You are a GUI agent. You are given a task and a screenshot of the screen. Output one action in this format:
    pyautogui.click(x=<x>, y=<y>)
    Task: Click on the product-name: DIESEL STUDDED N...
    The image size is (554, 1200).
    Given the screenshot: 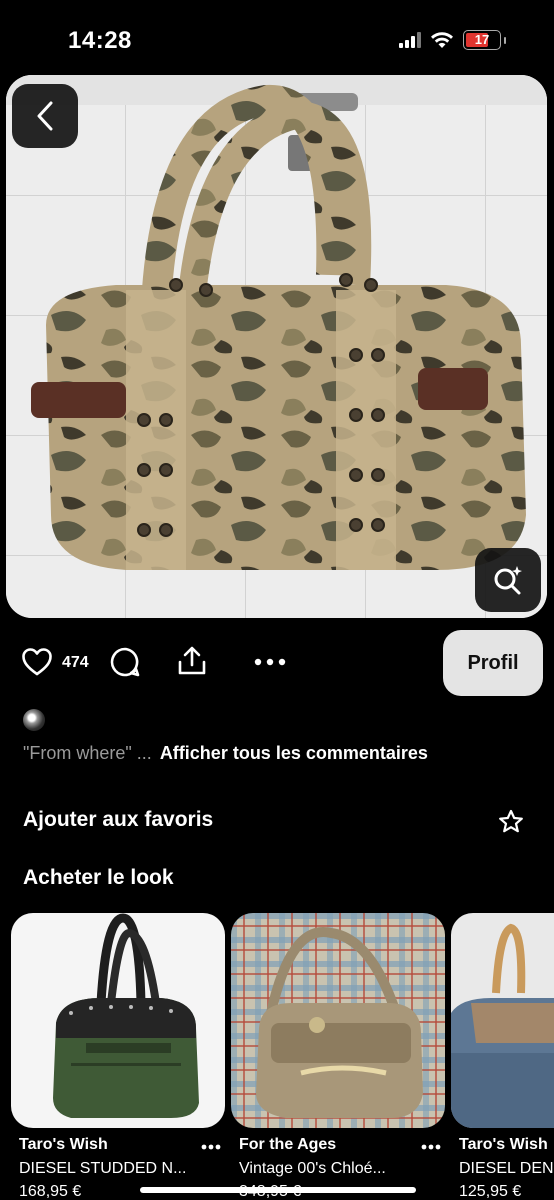 What is the action you would take?
    pyautogui.click(x=126, y=1169)
    